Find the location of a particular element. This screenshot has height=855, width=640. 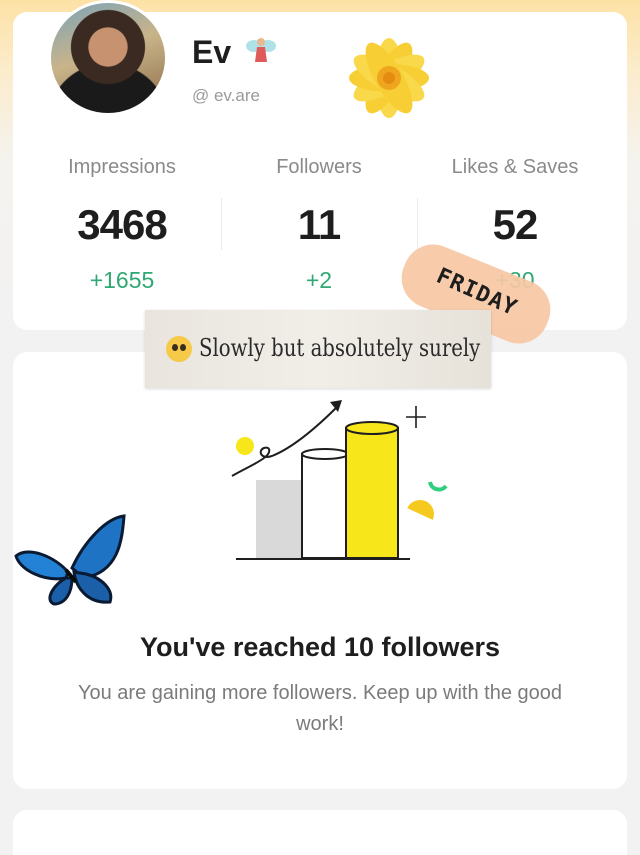

profile-handle: @ ev.are is located at coordinates (226, 95).